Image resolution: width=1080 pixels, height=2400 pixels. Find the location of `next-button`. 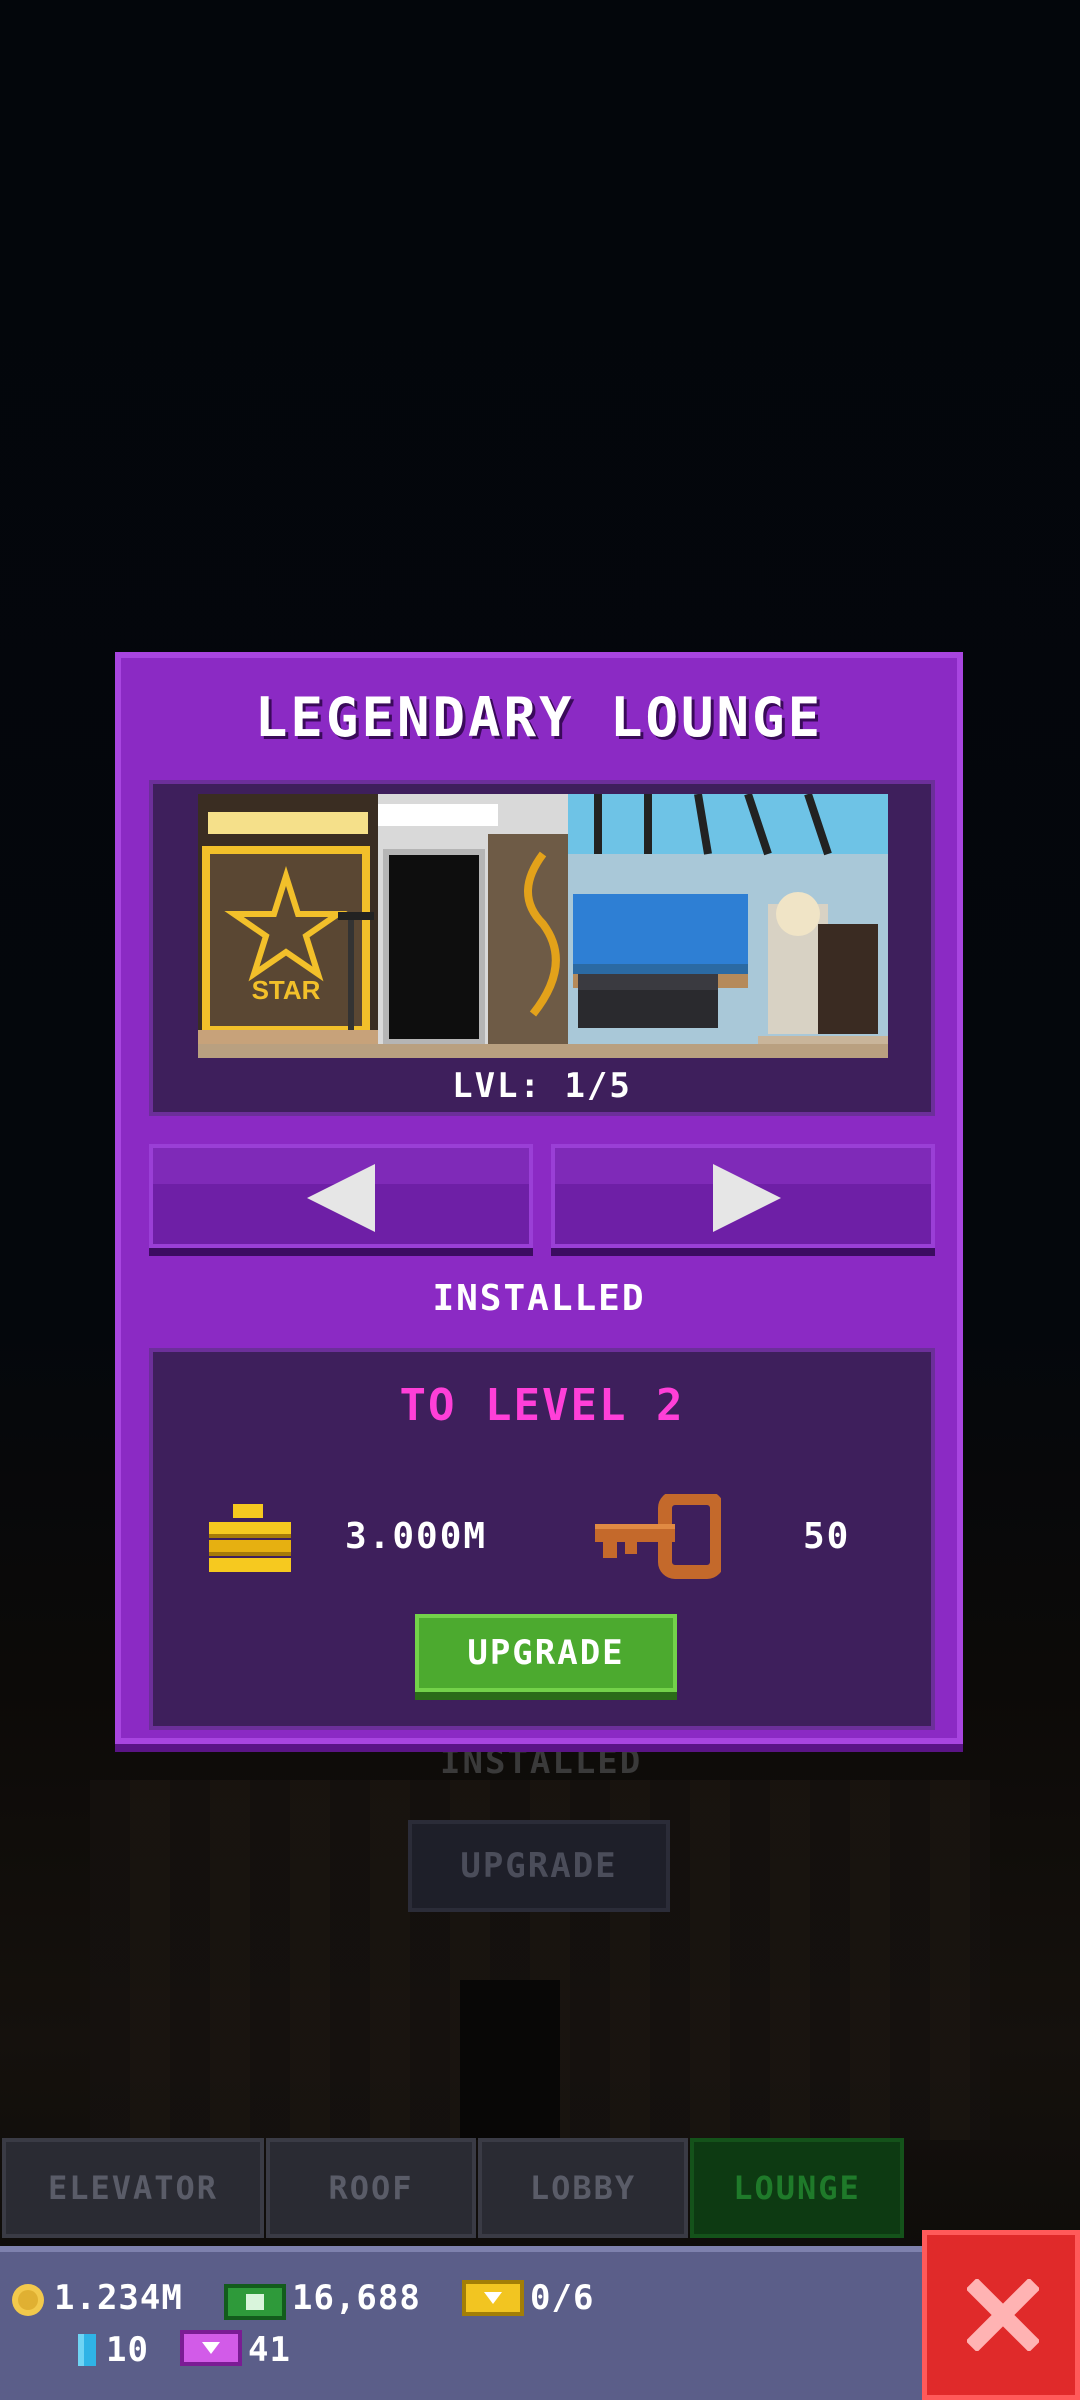

next-button is located at coordinates (743, 1196).